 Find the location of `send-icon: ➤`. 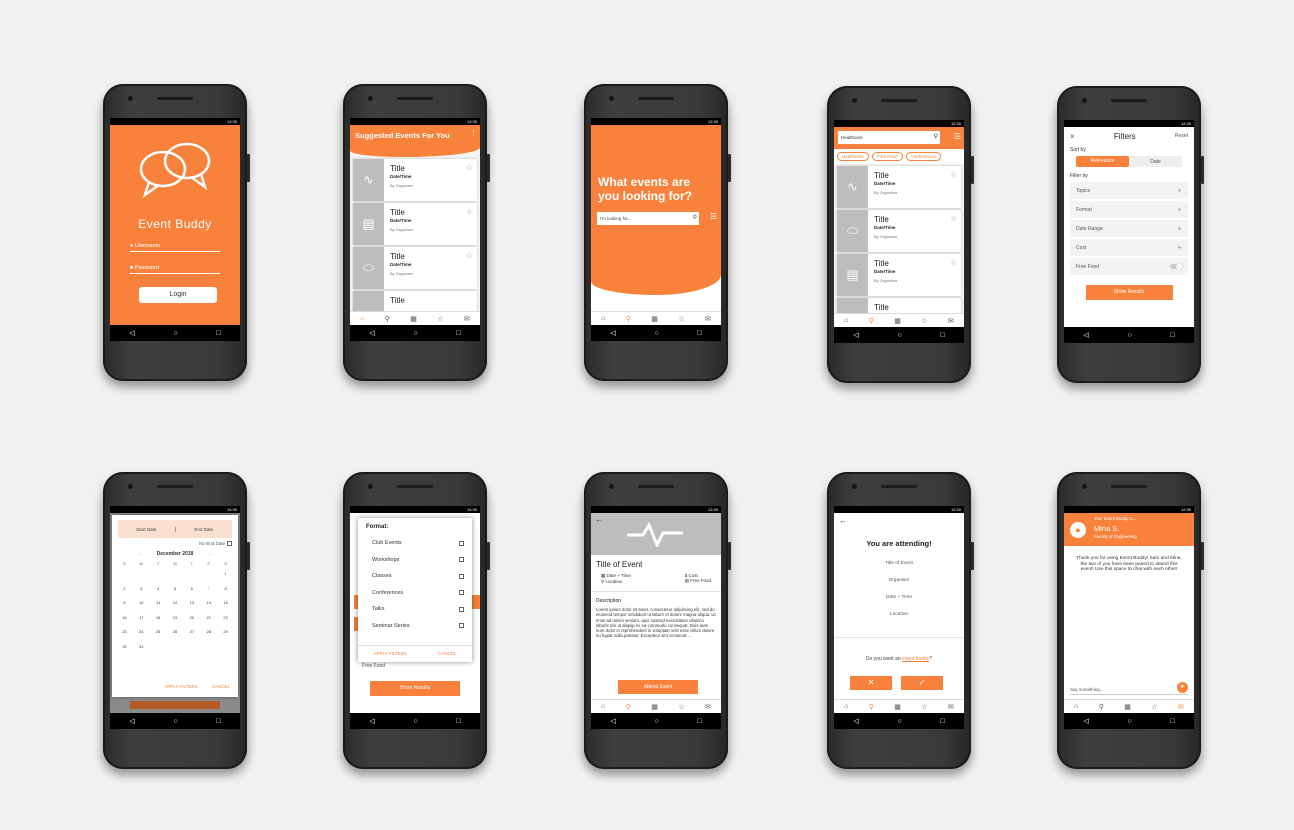

send-icon: ➤ is located at coordinates (1182, 687).